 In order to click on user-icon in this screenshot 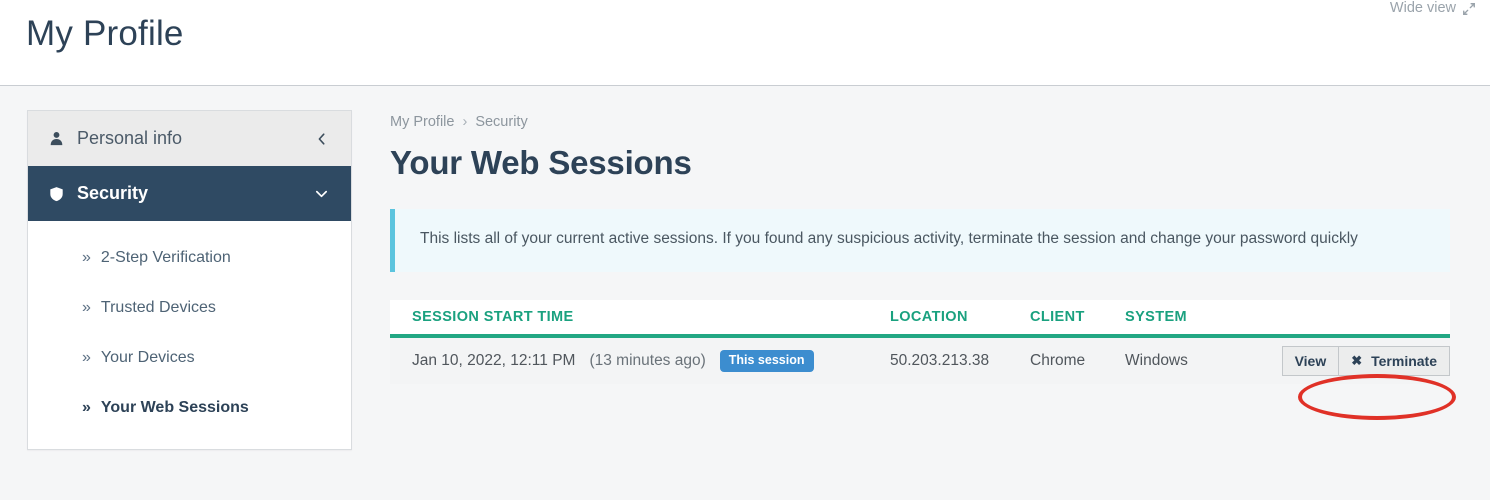, I will do `click(60, 138)`.